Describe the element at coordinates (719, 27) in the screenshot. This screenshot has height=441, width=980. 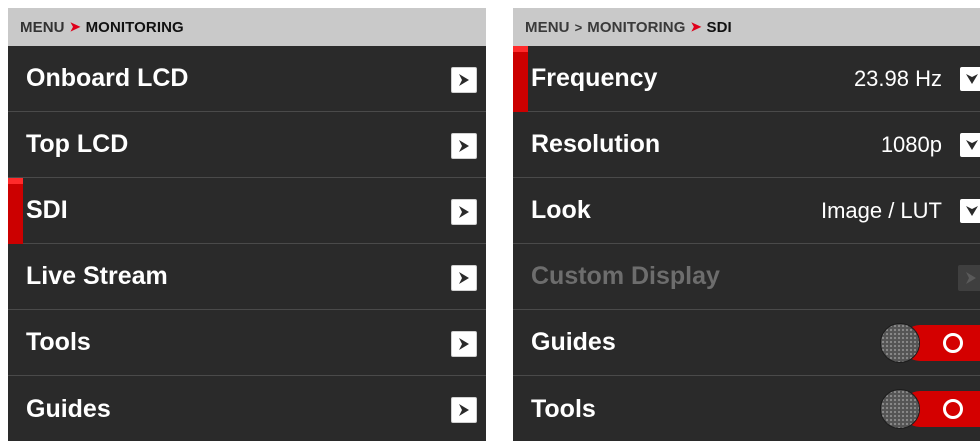
I see `breadcrumb-current: SDI` at that location.